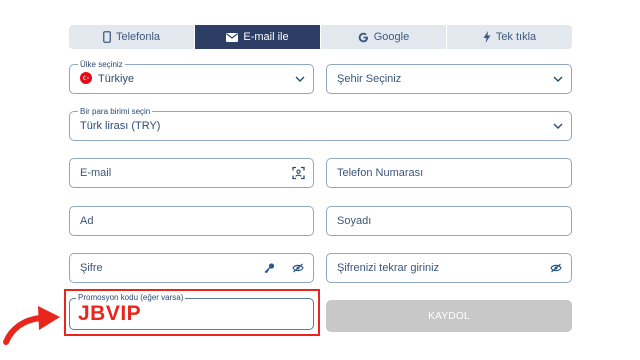 The width and height of the screenshot is (640, 360). What do you see at coordinates (138, 37) in the screenshot?
I see `tab-phone-label: Telefonla` at bounding box center [138, 37].